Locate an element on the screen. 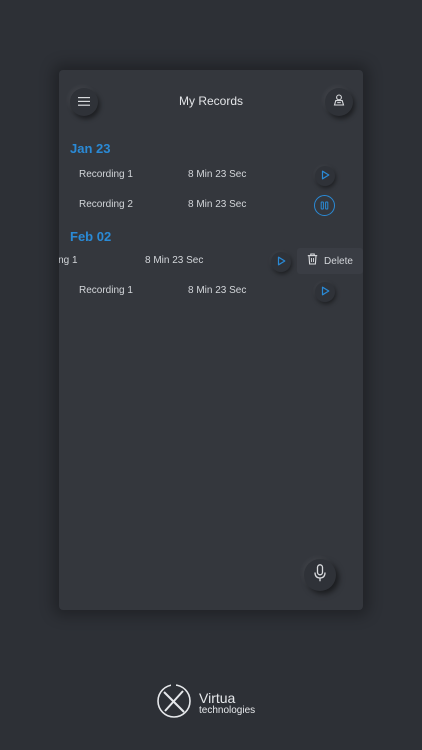 The image size is (422, 750). date-header-feb-02: Feb 02 is located at coordinates (91, 236).